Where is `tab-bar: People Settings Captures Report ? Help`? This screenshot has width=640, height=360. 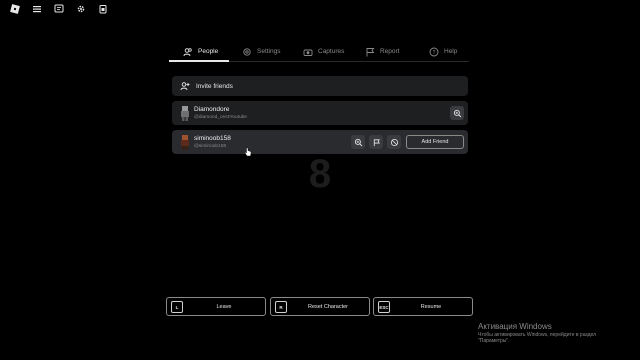
tab-bar: People Settings Captures Report ? Help is located at coordinates (319, 52).